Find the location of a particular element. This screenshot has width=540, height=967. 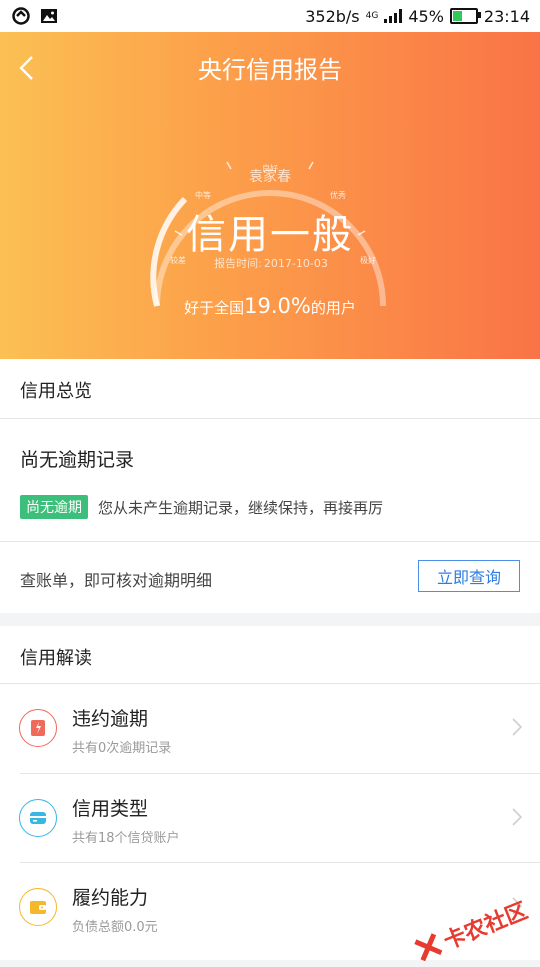

default-warning-icon is located at coordinates (38, 728).